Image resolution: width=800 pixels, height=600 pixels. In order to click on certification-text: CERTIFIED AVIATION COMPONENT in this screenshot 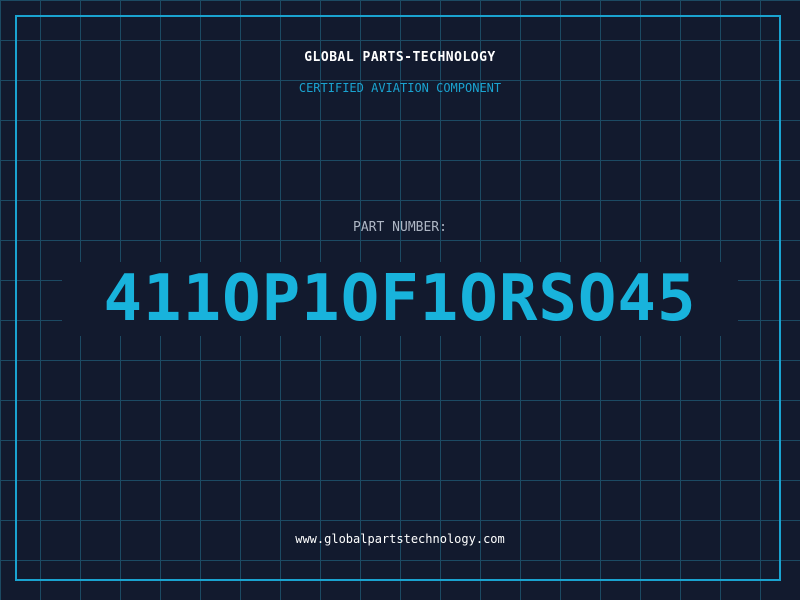, I will do `click(400, 88)`.